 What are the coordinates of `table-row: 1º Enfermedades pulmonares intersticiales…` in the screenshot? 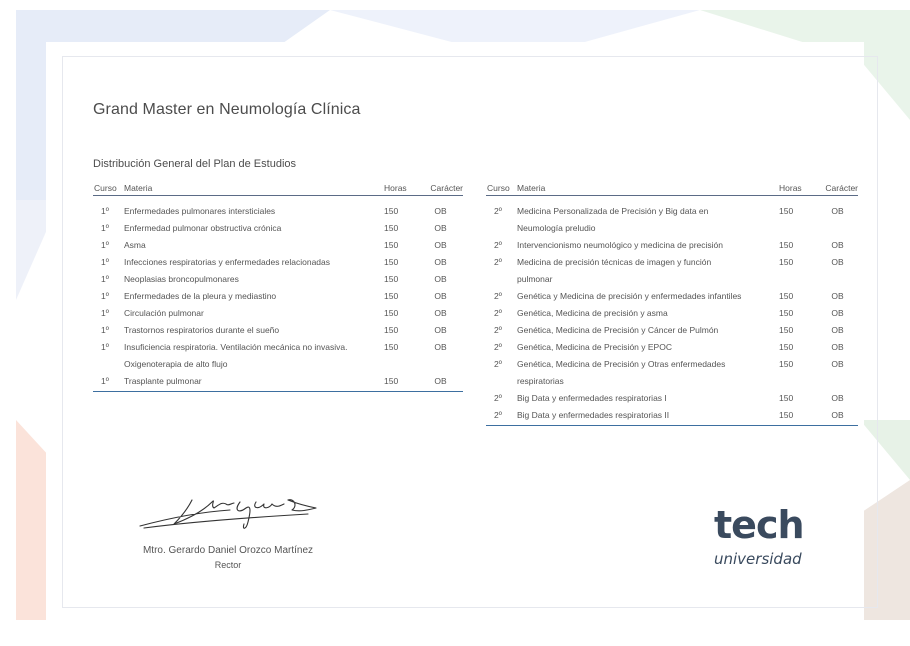 It's located at (278, 211).